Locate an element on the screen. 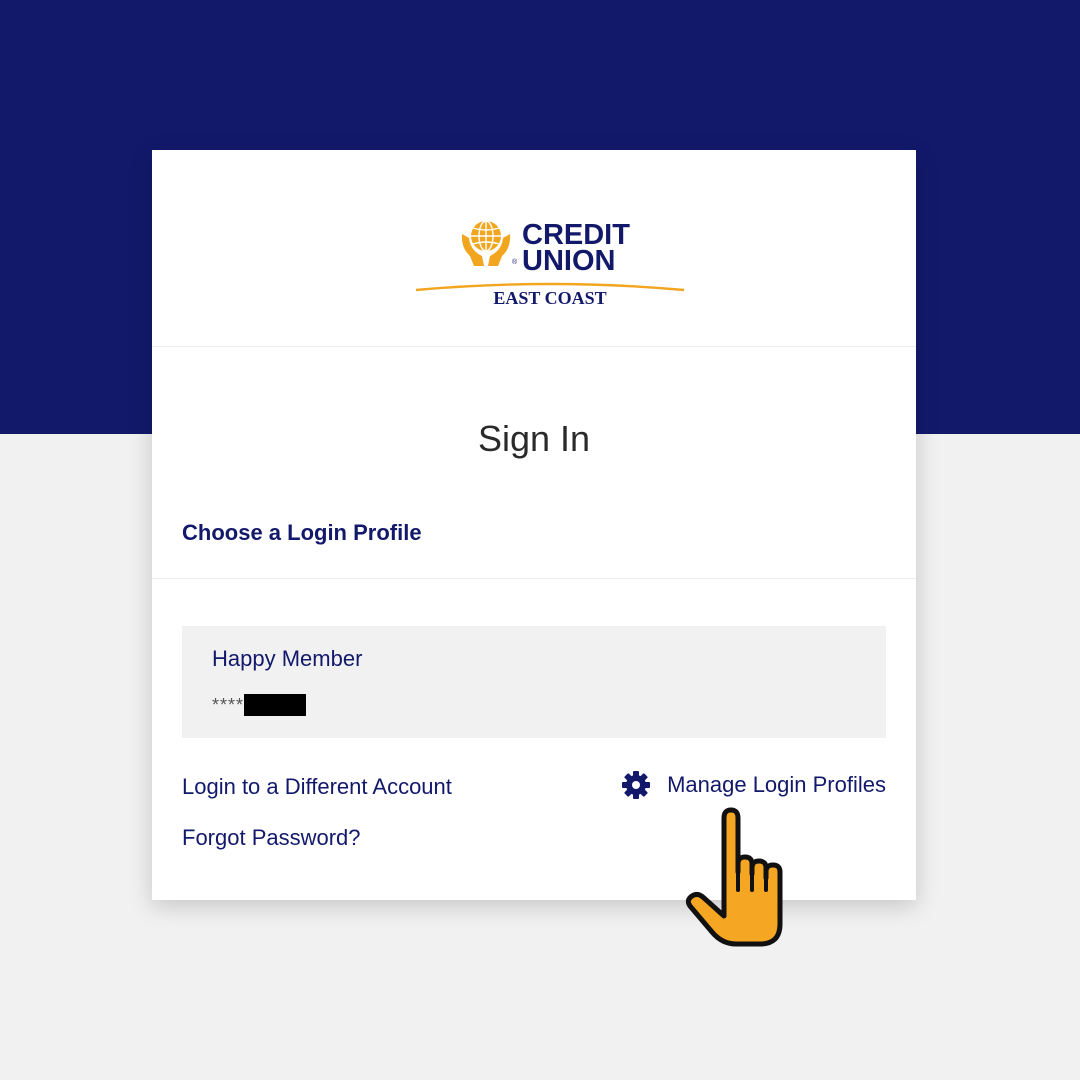 Image resolution: width=1080 pixels, height=1080 pixels. registered-mark: ® is located at coordinates (515, 262).